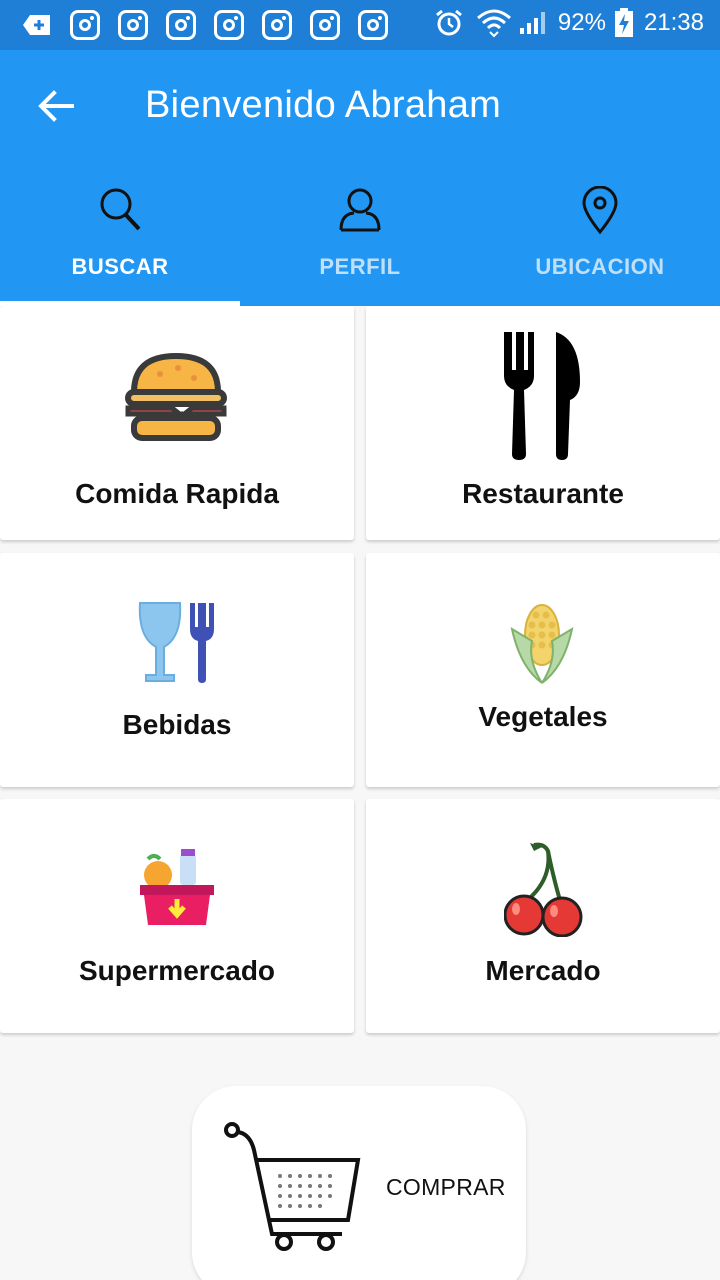  Describe the element at coordinates (543, 970) in the screenshot. I see `category-label: Mercado` at that location.